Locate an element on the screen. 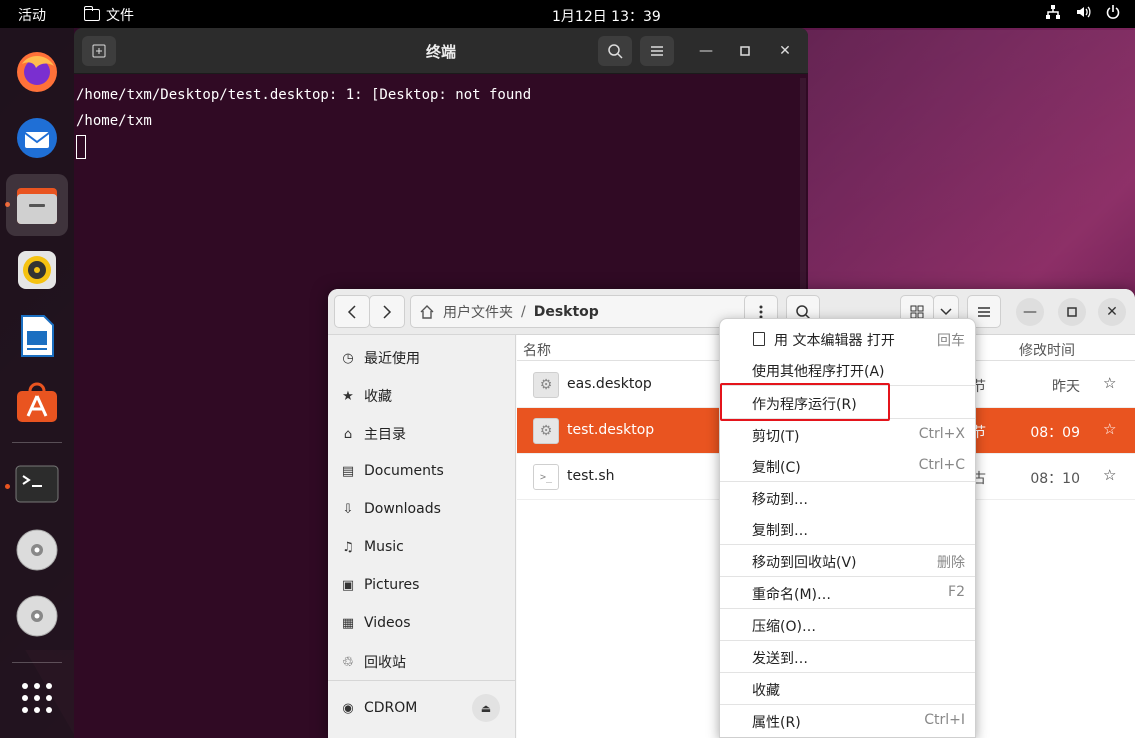 The width and height of the screenshot is (1135, 738). menu-item-shortcut: 删除 is located at coordinates (951, 563).